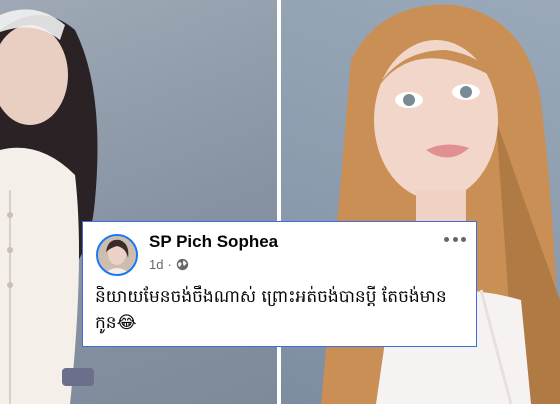 The height and width of the screenshot is (404, 560). I want to click on globe-icon, so click(182, 264).